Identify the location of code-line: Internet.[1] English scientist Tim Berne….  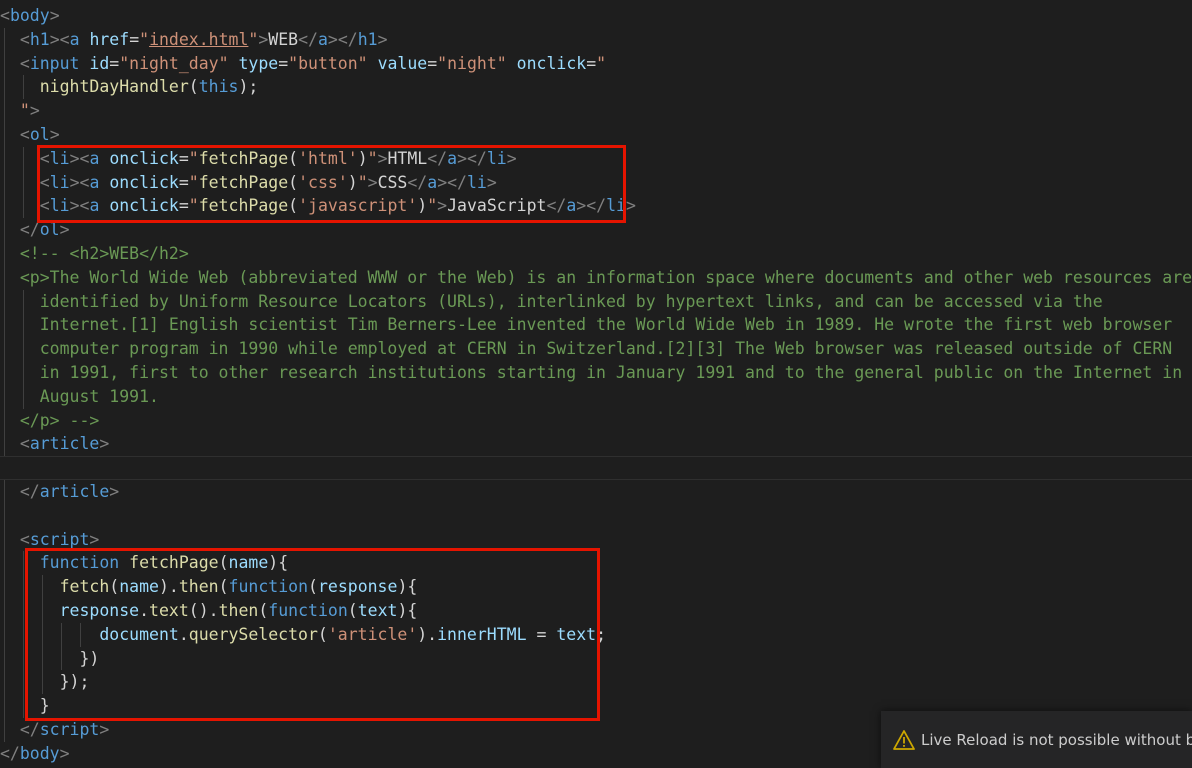
(596, 325).